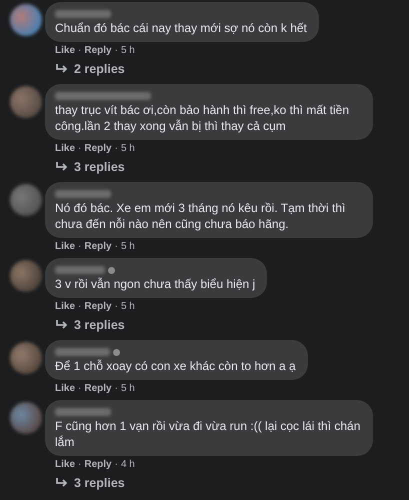  What do you see at coordinates (155, 284) in the screenshot?
I see `comment-text: 3 v rồi vẫn ngon chưa thấy biểu hiện j` at bounding box center [155, 284].